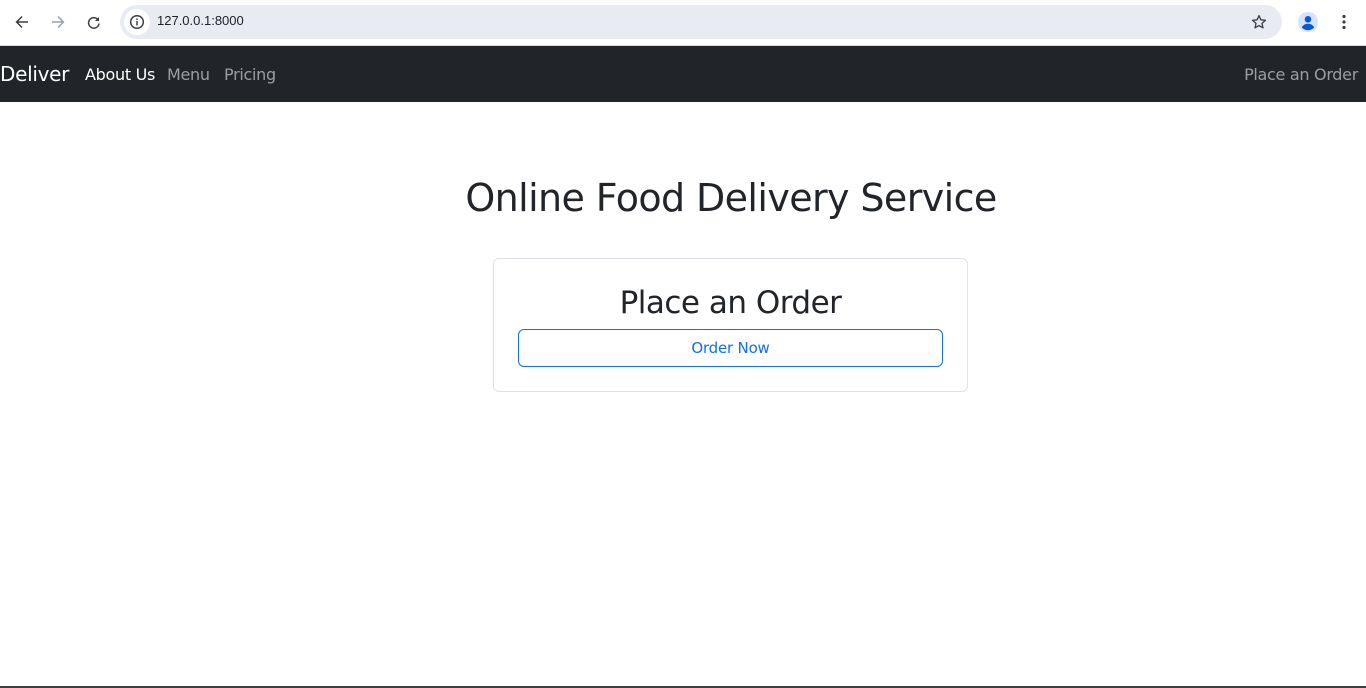 This screenshot has height=688, width=1366. I want to click on back-button, so click(22, 22).